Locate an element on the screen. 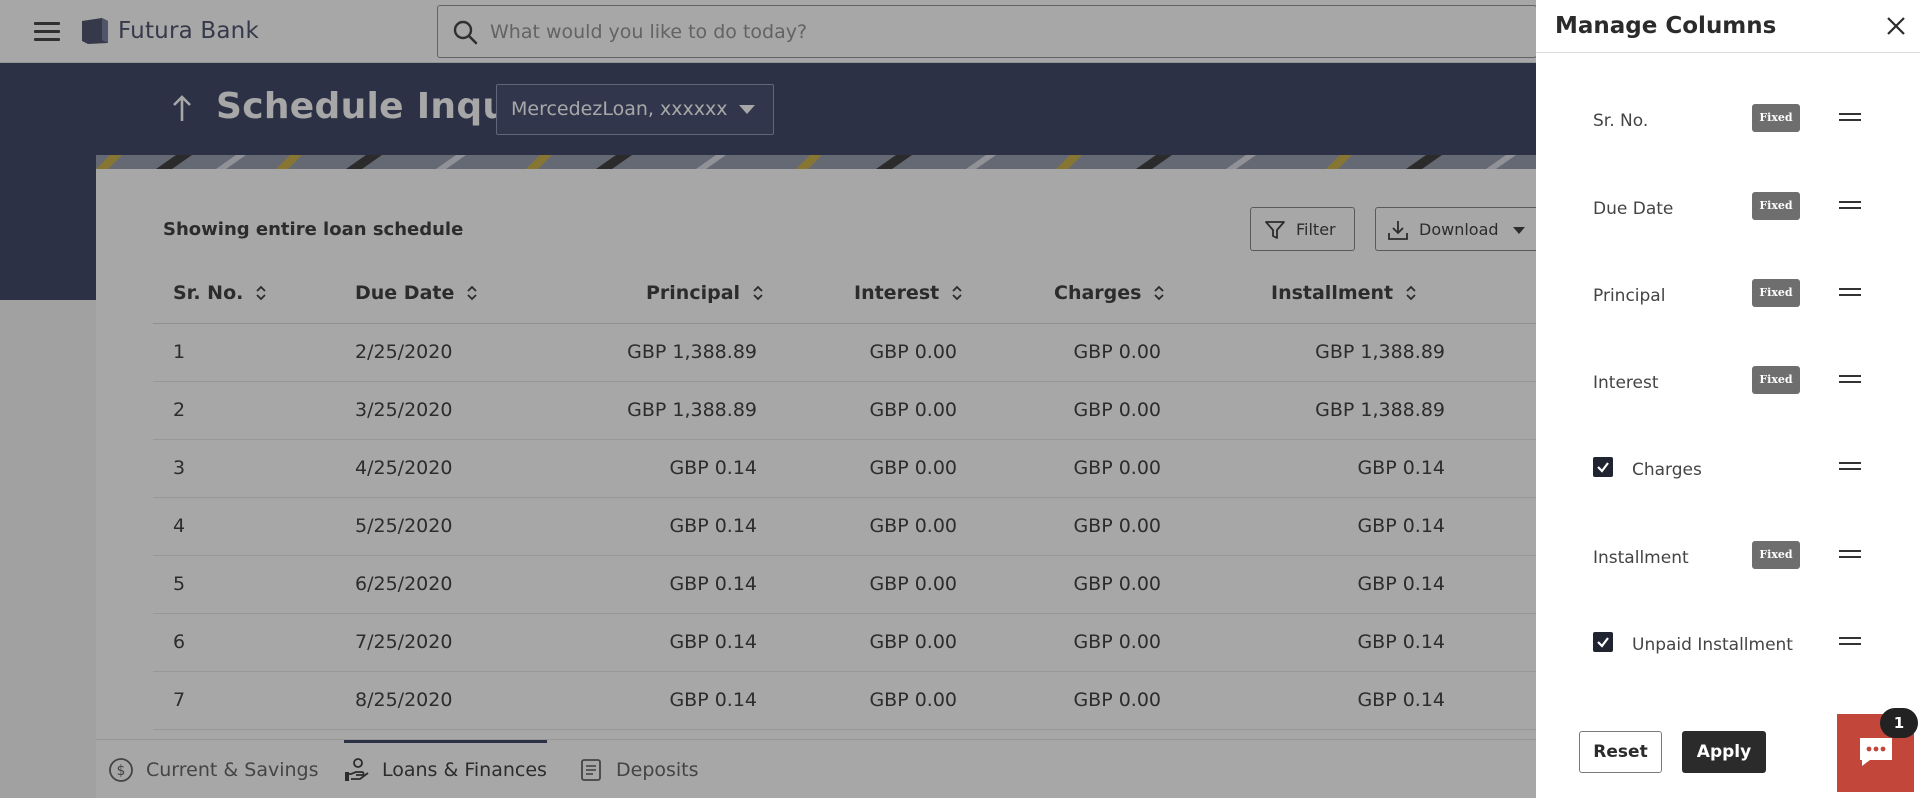 Image resolution: width=1920 pixels, height=798 pixels. column-option-sr-no: Sr. No. Fixed is located at coordinates (1728, 122).